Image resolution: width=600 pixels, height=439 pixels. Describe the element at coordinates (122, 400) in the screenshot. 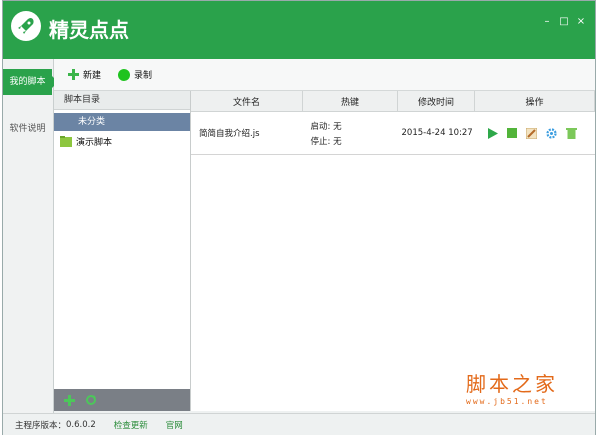

I see `directory-toolbar` at that location.